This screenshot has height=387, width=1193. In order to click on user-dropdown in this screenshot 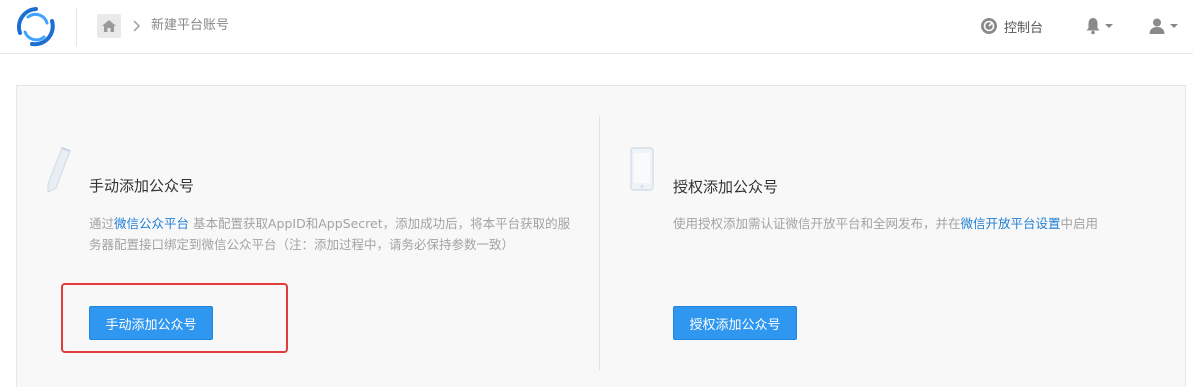, I will do `click(1163, 26)`.